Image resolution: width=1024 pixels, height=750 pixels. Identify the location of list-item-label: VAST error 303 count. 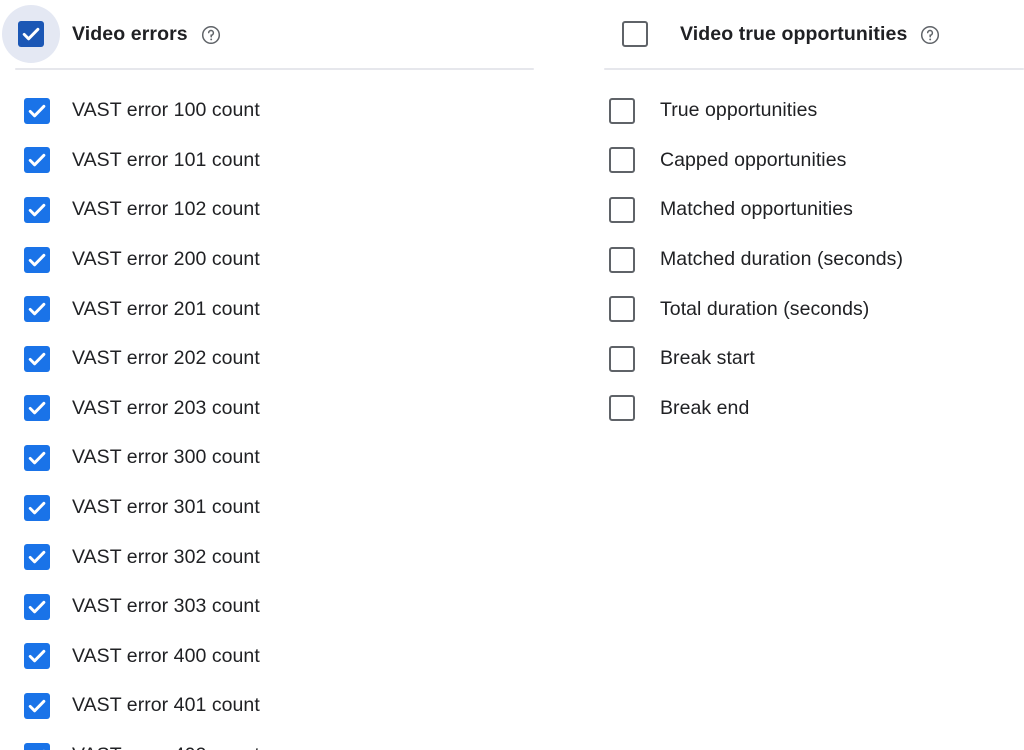
(166, 606).